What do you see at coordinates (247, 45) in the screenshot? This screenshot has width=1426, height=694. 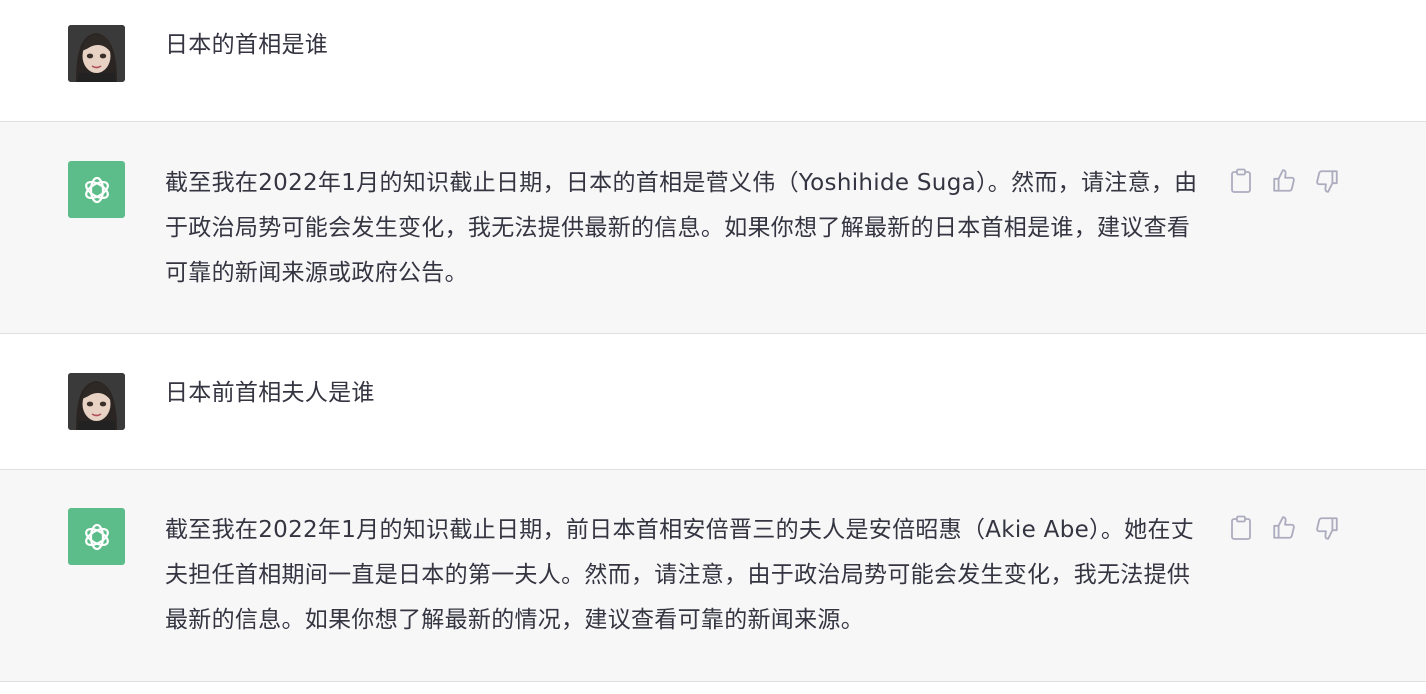 I see `user-message-text: 日本的首相是谁` at bounding box center [247, 45].